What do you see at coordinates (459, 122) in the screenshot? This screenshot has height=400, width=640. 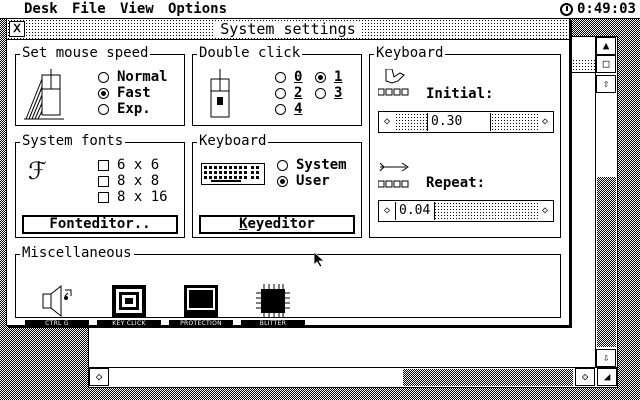 I see `initial-value: 0.30` at bounding box center [459, 122].